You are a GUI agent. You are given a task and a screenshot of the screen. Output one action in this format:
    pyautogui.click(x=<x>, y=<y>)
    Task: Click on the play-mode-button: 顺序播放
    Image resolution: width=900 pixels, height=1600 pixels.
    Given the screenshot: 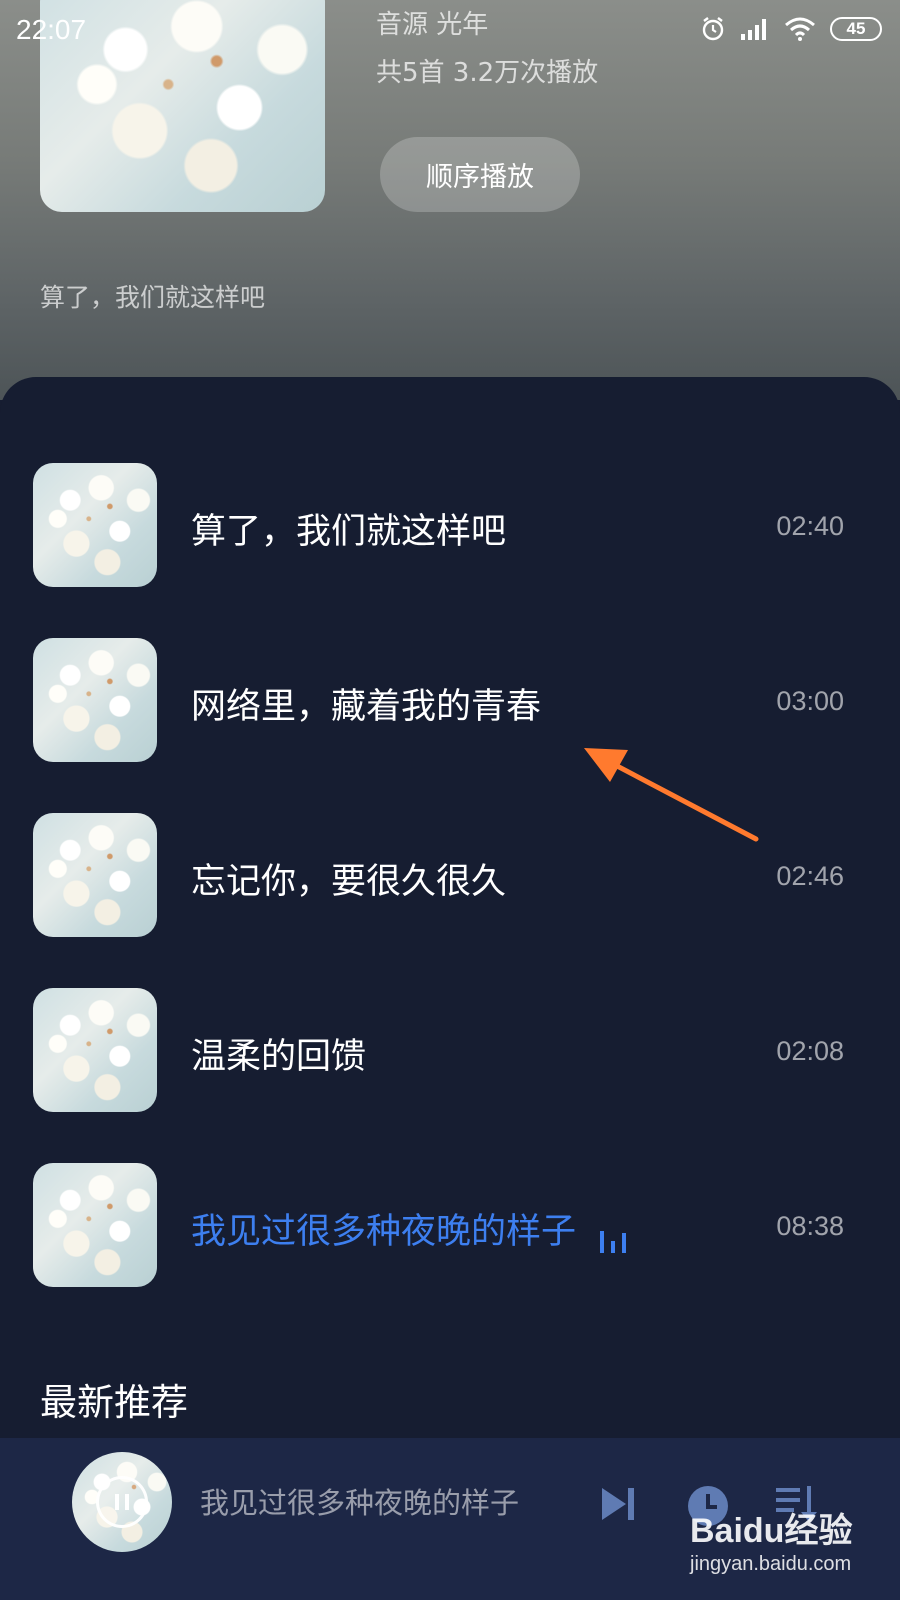 What is the action you would take?
    pyautogui.click(x=480, y=174)
    